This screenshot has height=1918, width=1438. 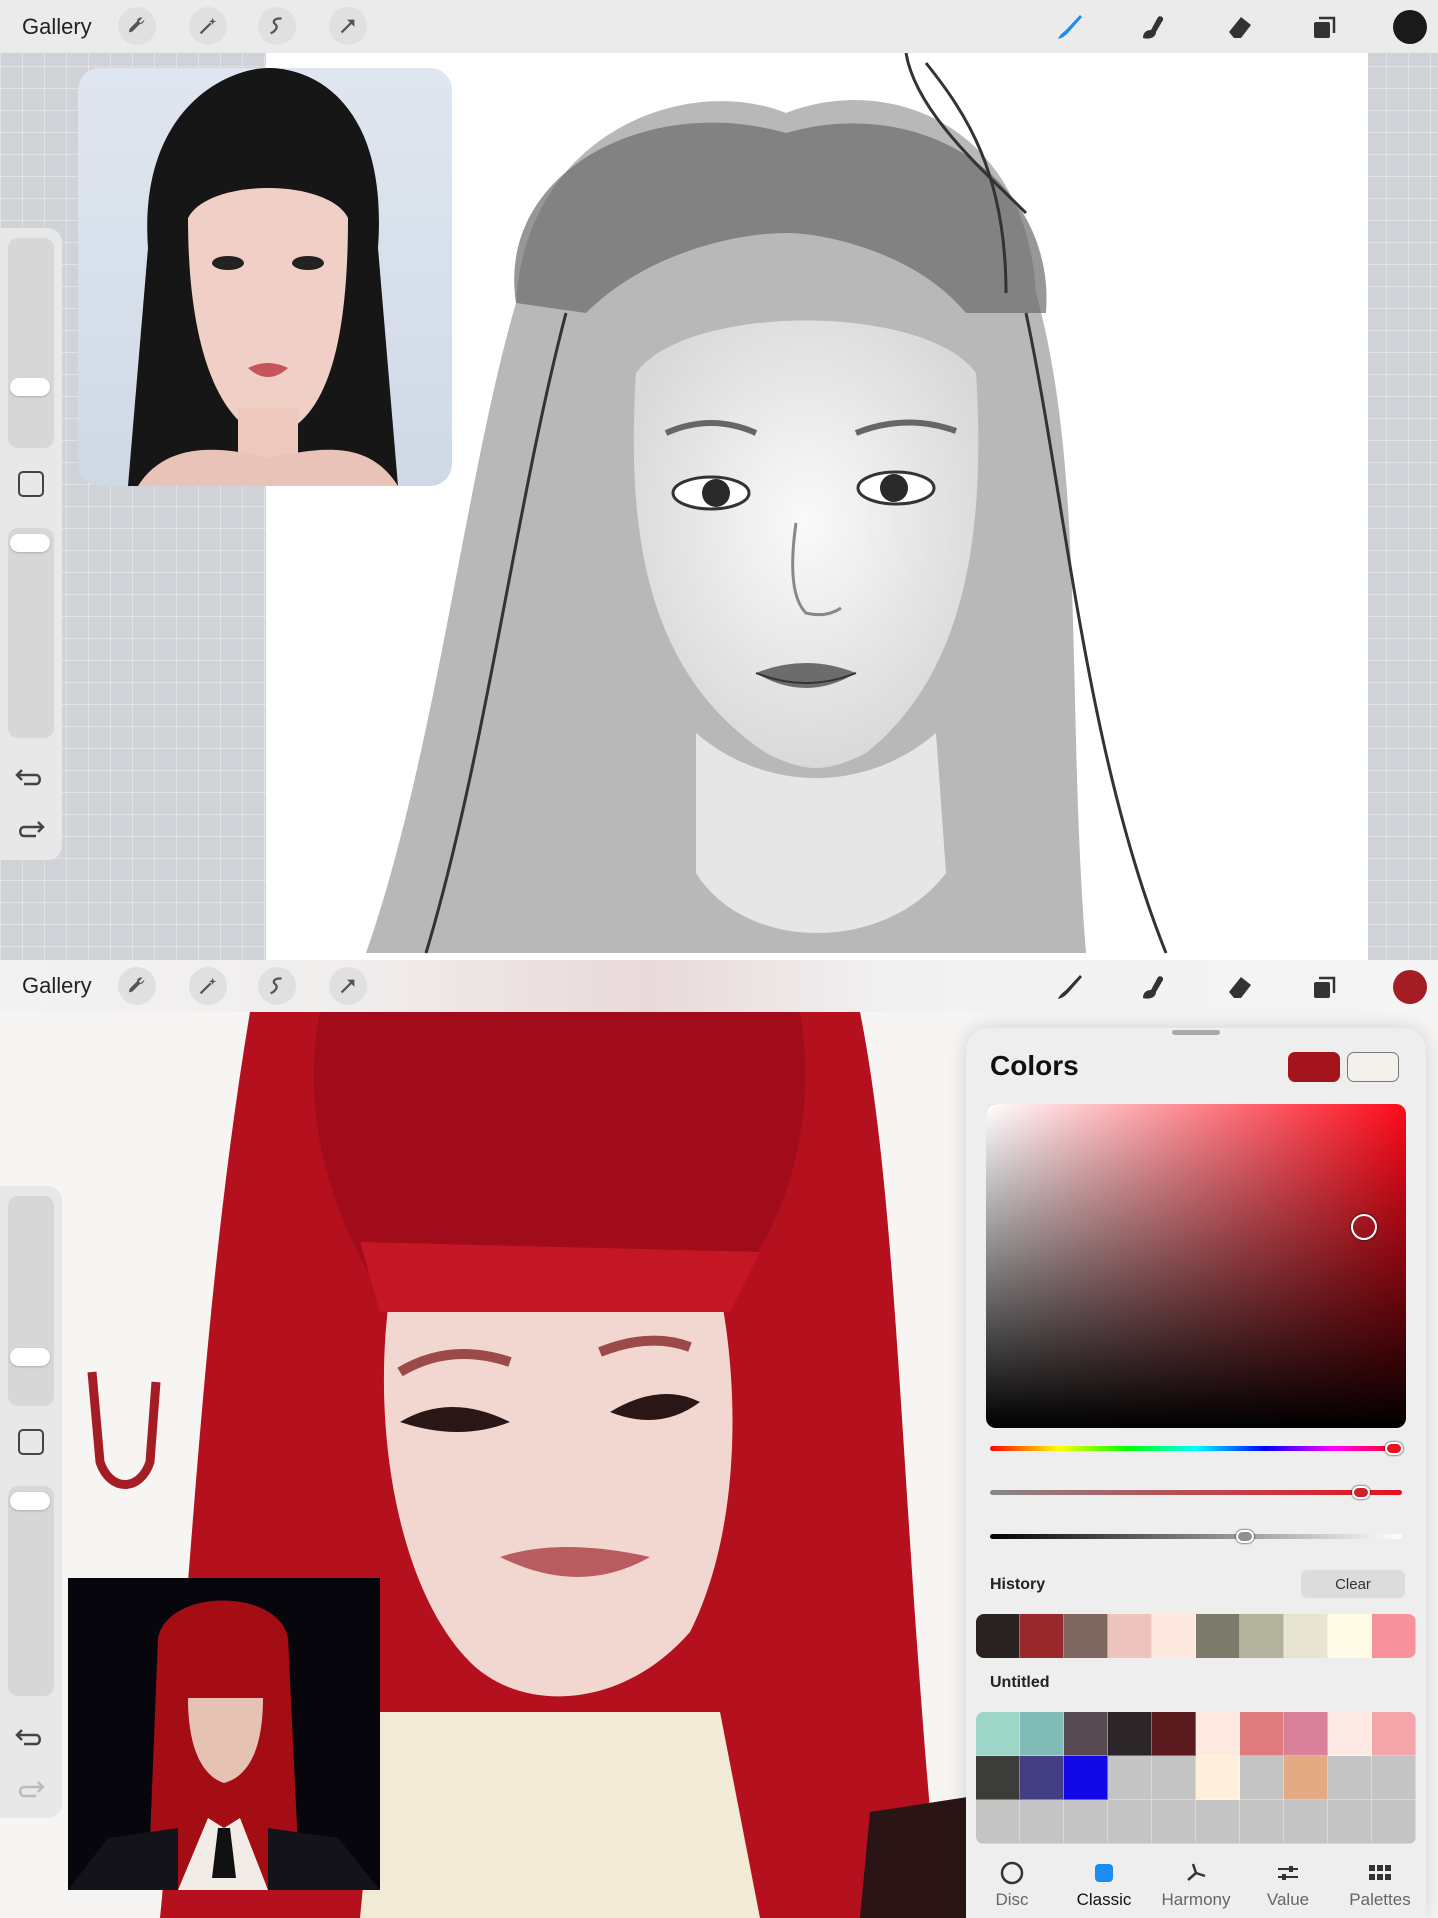 I want to click on tab-disc: Disc, so click(x=1012, y=1885).